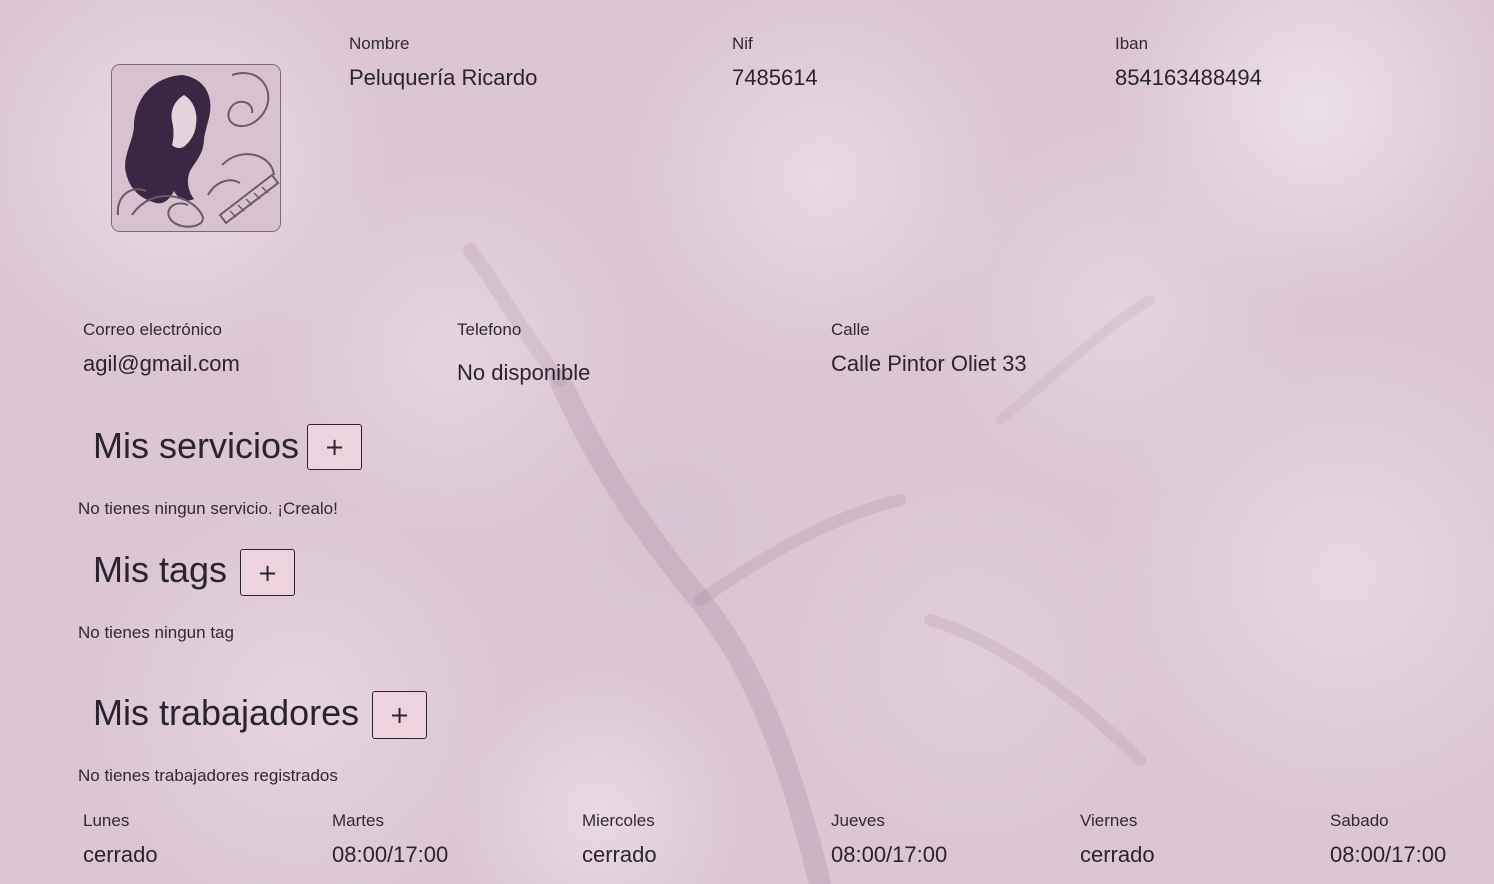 This screenshot has width=1494, height=884. Describe the element at coordinates (523, 353) in the screenshot. I see `phone-field: Telefono No disponible` at that location.